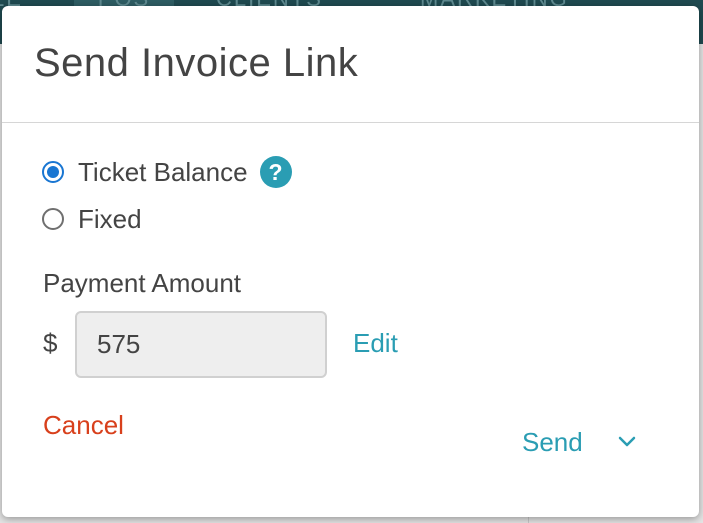 The image size is (703, 523). I want to click on fixed-radio, so click(53, 219).